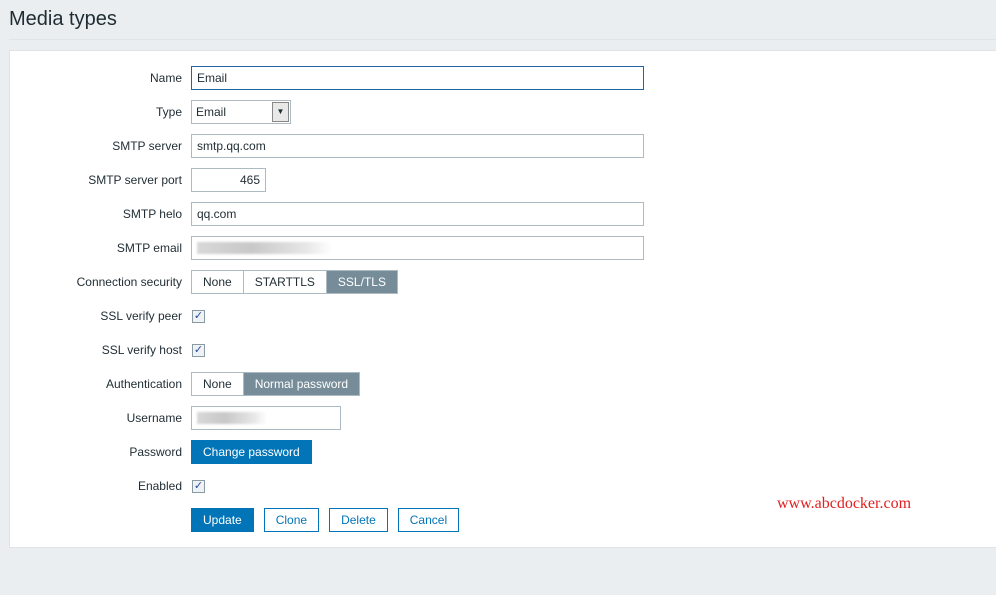 The image size is (996, 595). I want to click on smtp-port-label: SMTP server port, so click(135, 180).